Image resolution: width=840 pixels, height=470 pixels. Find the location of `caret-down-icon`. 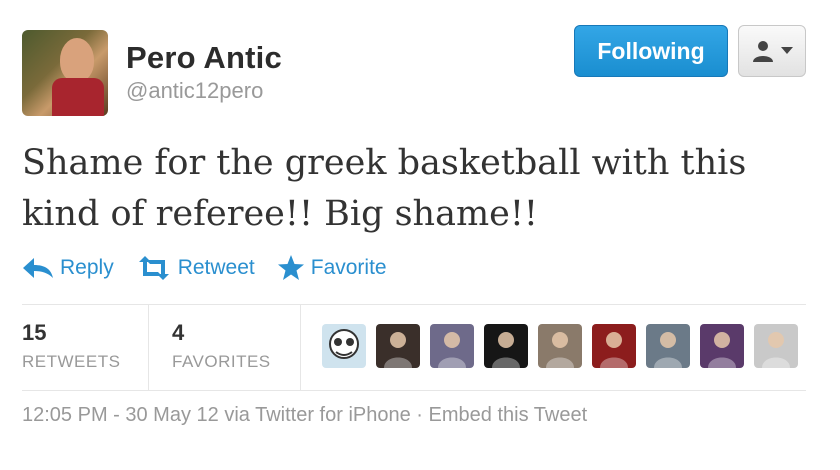

caret-down-icon is located at coordinates (787, 50).